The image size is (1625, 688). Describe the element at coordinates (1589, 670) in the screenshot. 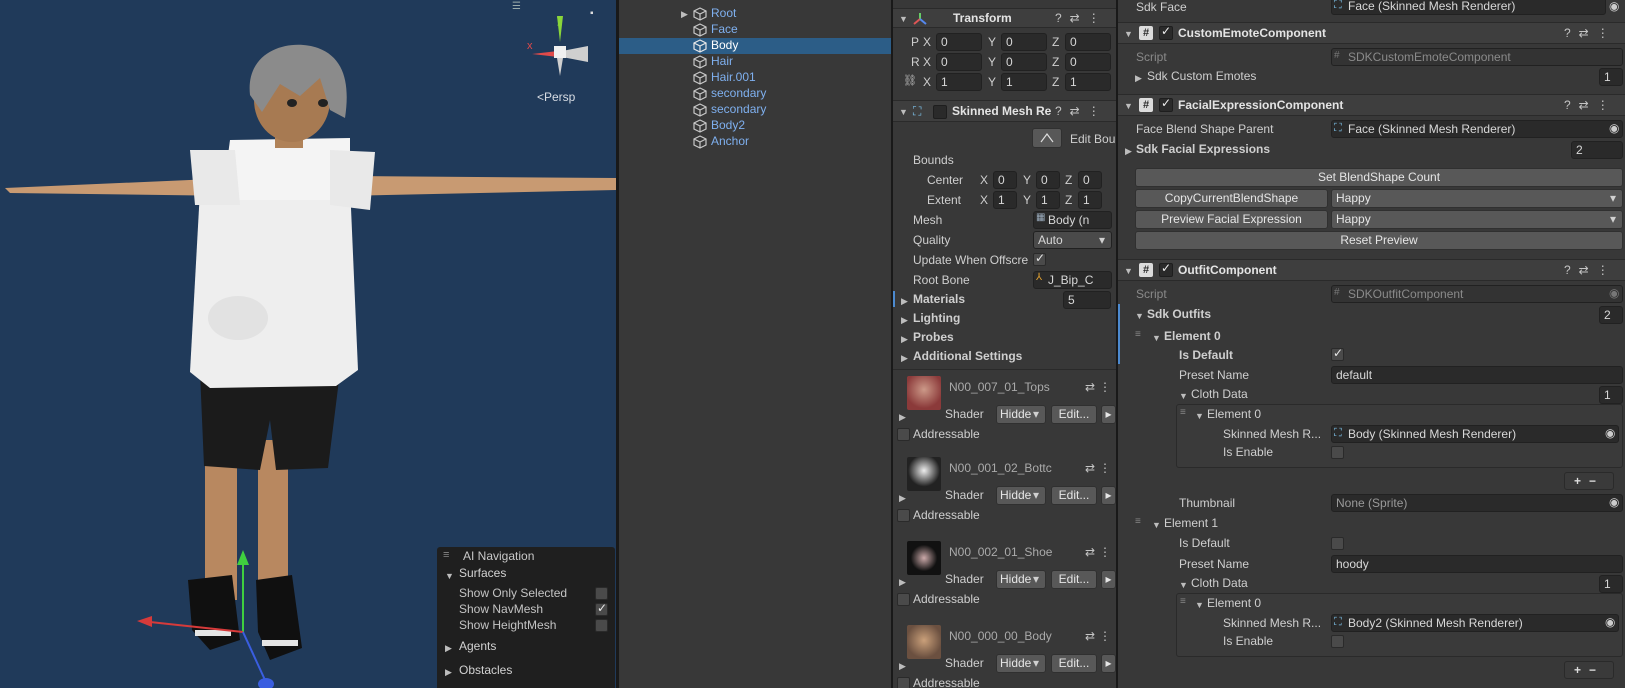

I see `list-add-remove-buttons: +−` at that location.